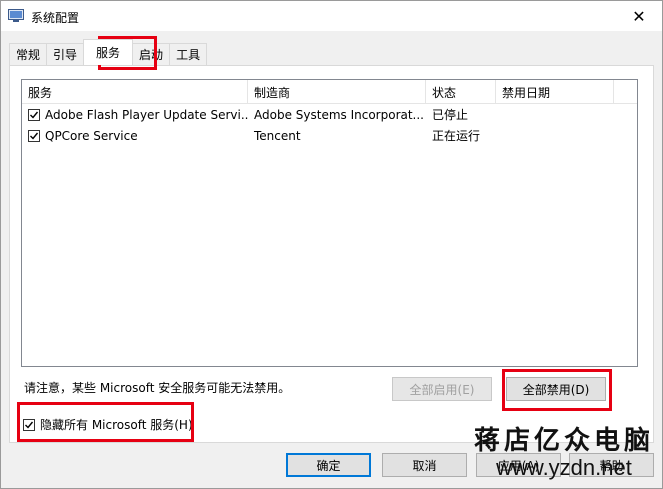 This screenshot has height=489, width=663. Describe the element at coordinates (135, 92) in the screenshot. I see `column-service: 服务` at that location.